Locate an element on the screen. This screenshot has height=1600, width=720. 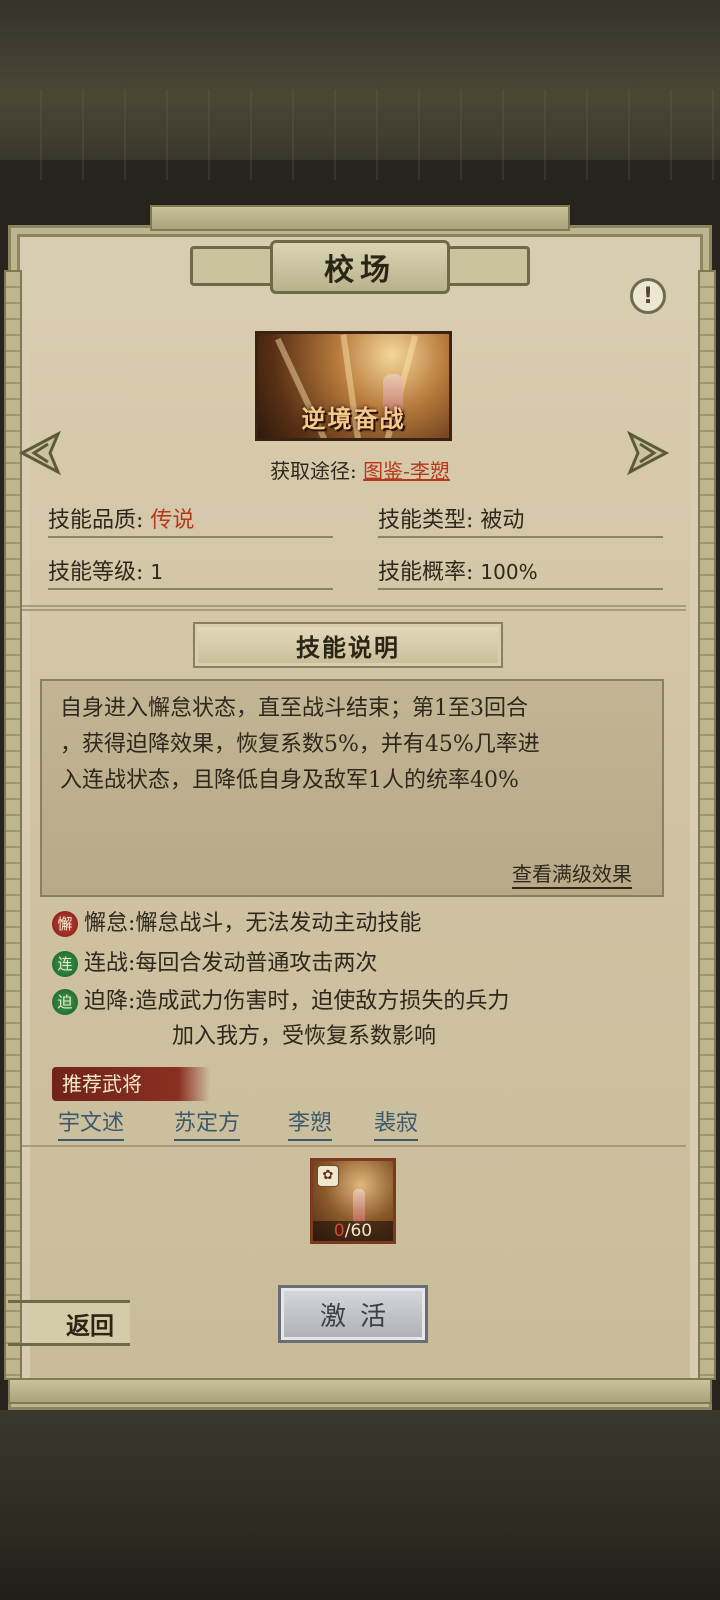
skill-fragment-item: ✿ 0/60 is located at coordinates (353, 1201).